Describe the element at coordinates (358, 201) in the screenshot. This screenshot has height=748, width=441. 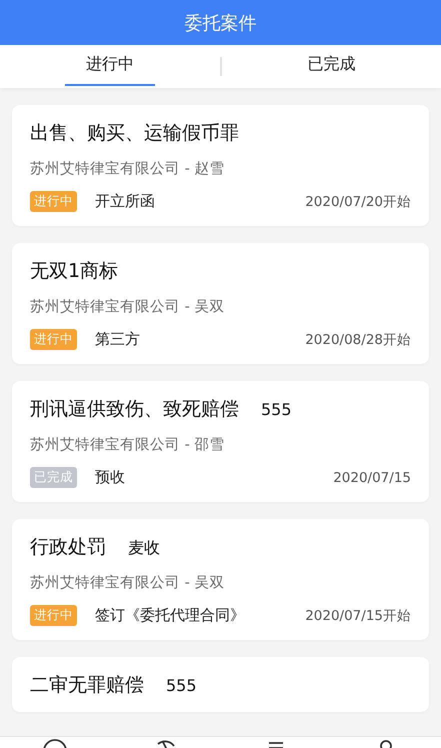
I see `case-date: 2020/07/20开始` at that location.